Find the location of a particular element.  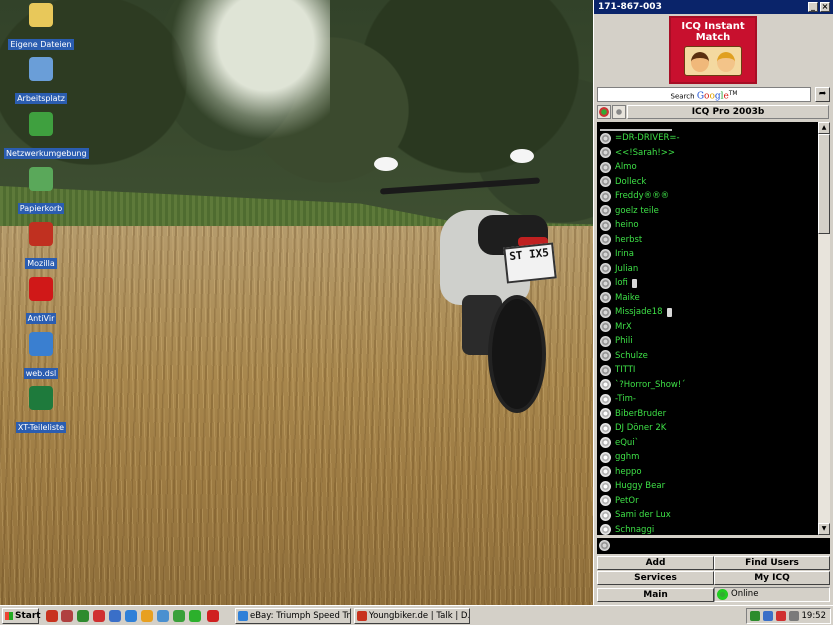

minimize-button: _ is located at coordinates (813, 7).